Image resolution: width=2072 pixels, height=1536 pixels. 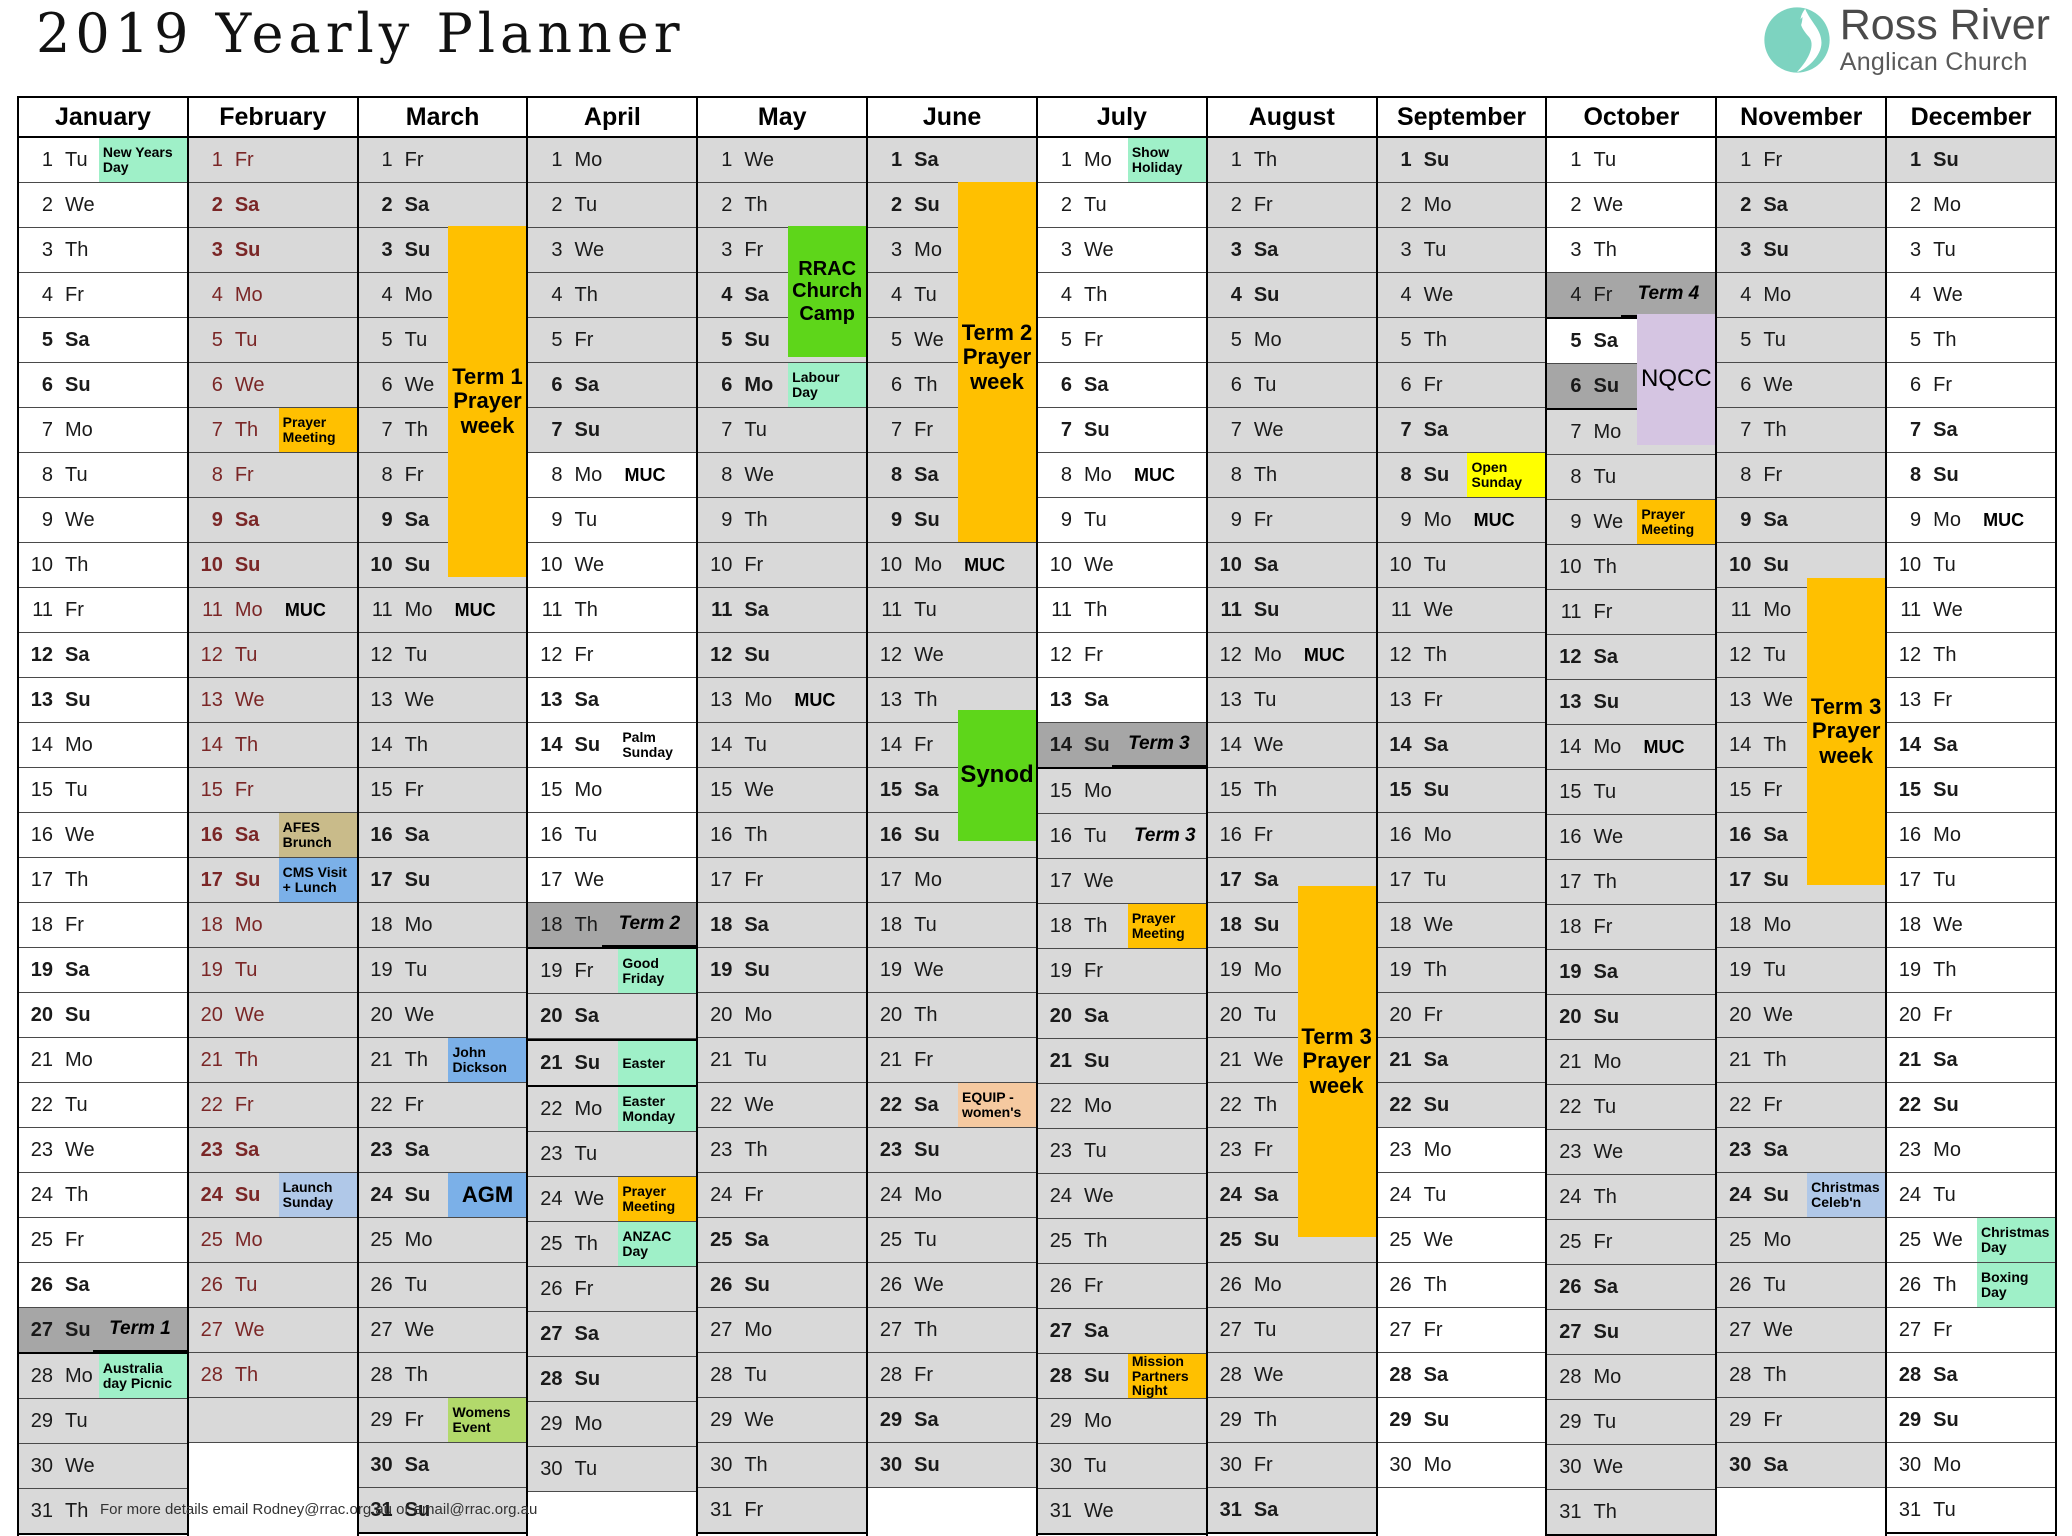 I want to click on day-number: 5, so click(x=897, y=340).